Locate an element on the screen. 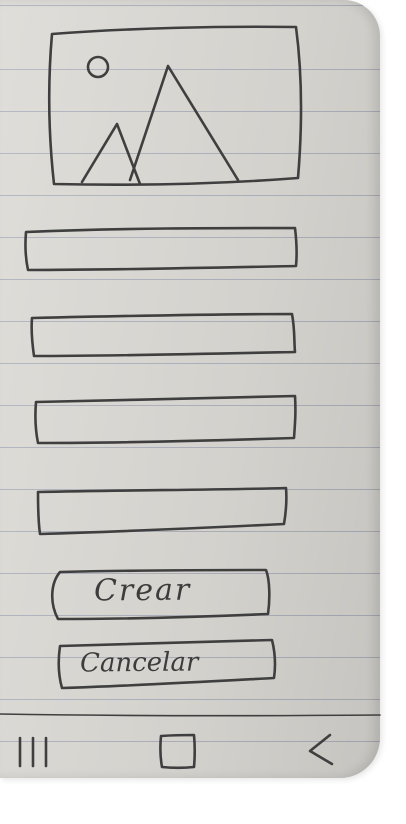 The width and height of the screenshot is (406, 824). image-placeholder-icon is located at coordinates (175, 106).